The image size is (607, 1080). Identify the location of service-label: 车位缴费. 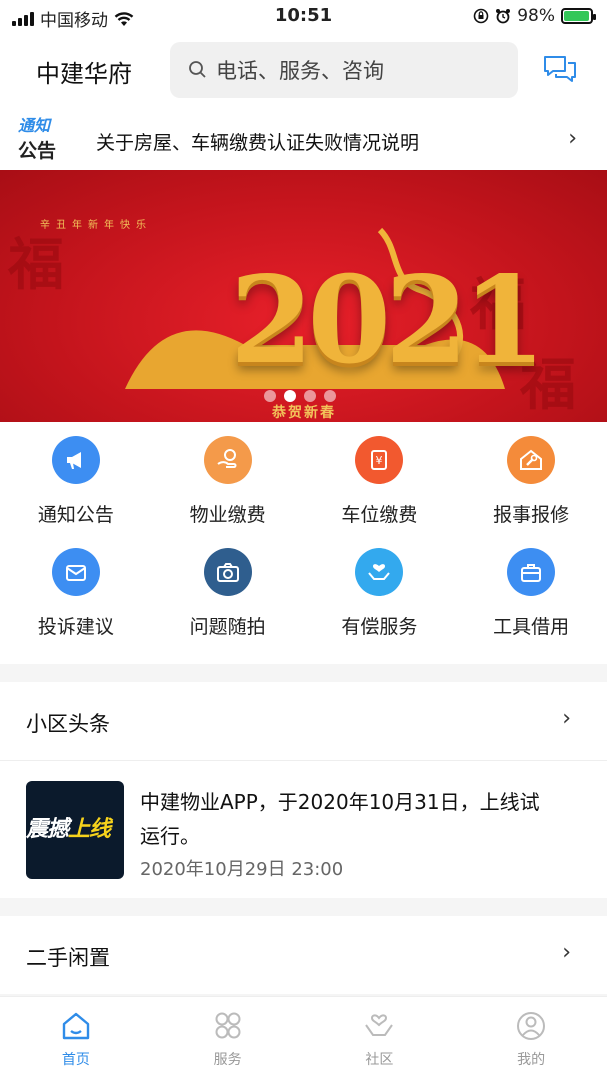
(379, 515).